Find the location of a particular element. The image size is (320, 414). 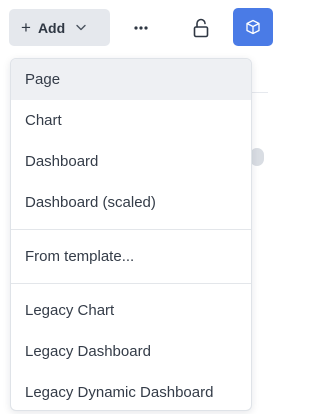

menu-item-chart: Chart is located at coordinates (131, 120).